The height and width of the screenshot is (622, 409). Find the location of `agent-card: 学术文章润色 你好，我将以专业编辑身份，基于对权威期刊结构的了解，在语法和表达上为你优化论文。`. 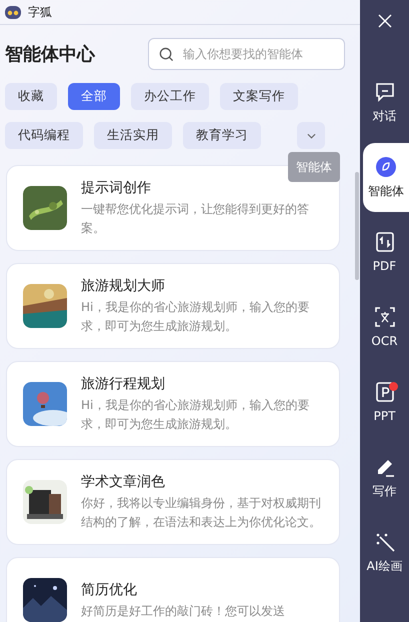

agent-card: 学术文章润色 你好，我将以专业编辑身份，基于对权威期刊结构的了解，在语法和表达上为你优化论文。 is located at coordinates (173, 502).